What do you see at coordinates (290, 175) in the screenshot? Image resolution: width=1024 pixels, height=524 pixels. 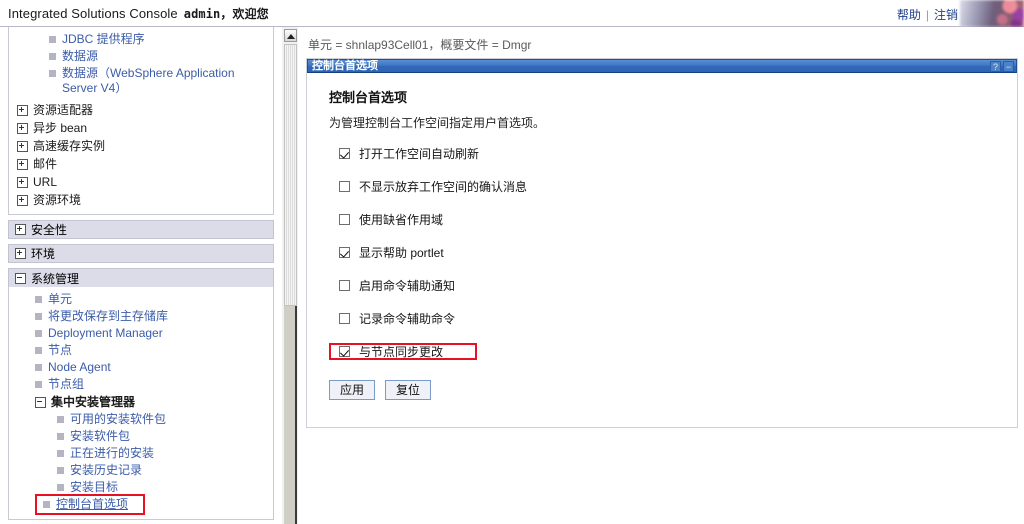 I see `scrollbar-thumb` at bounding box center [290, 175].